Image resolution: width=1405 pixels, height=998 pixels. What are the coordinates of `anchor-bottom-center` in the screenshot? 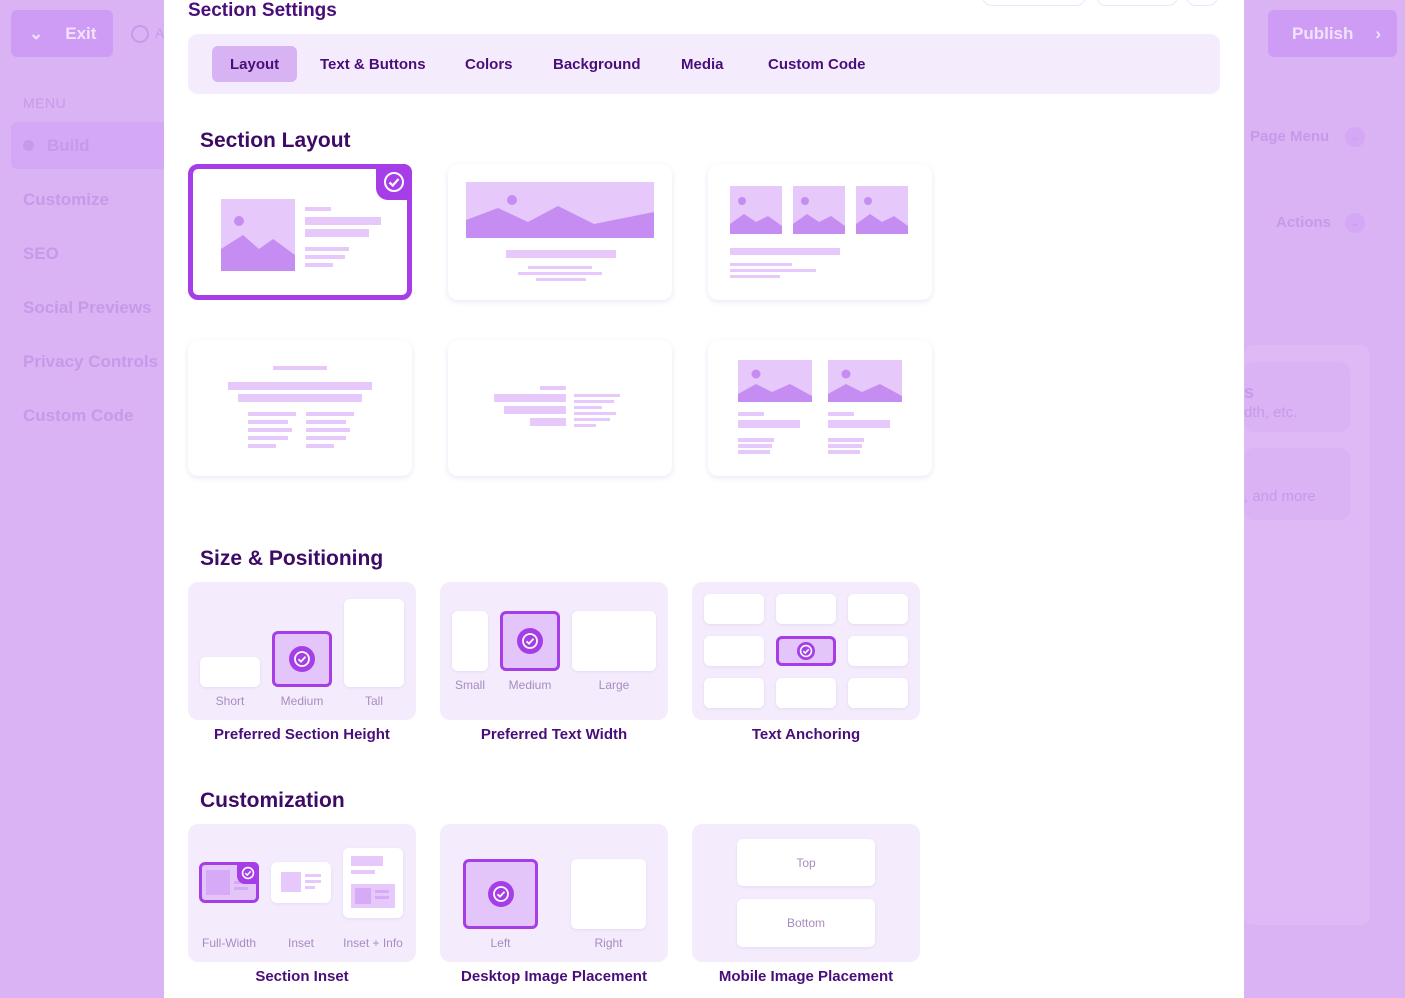 It's located at (806, 693).